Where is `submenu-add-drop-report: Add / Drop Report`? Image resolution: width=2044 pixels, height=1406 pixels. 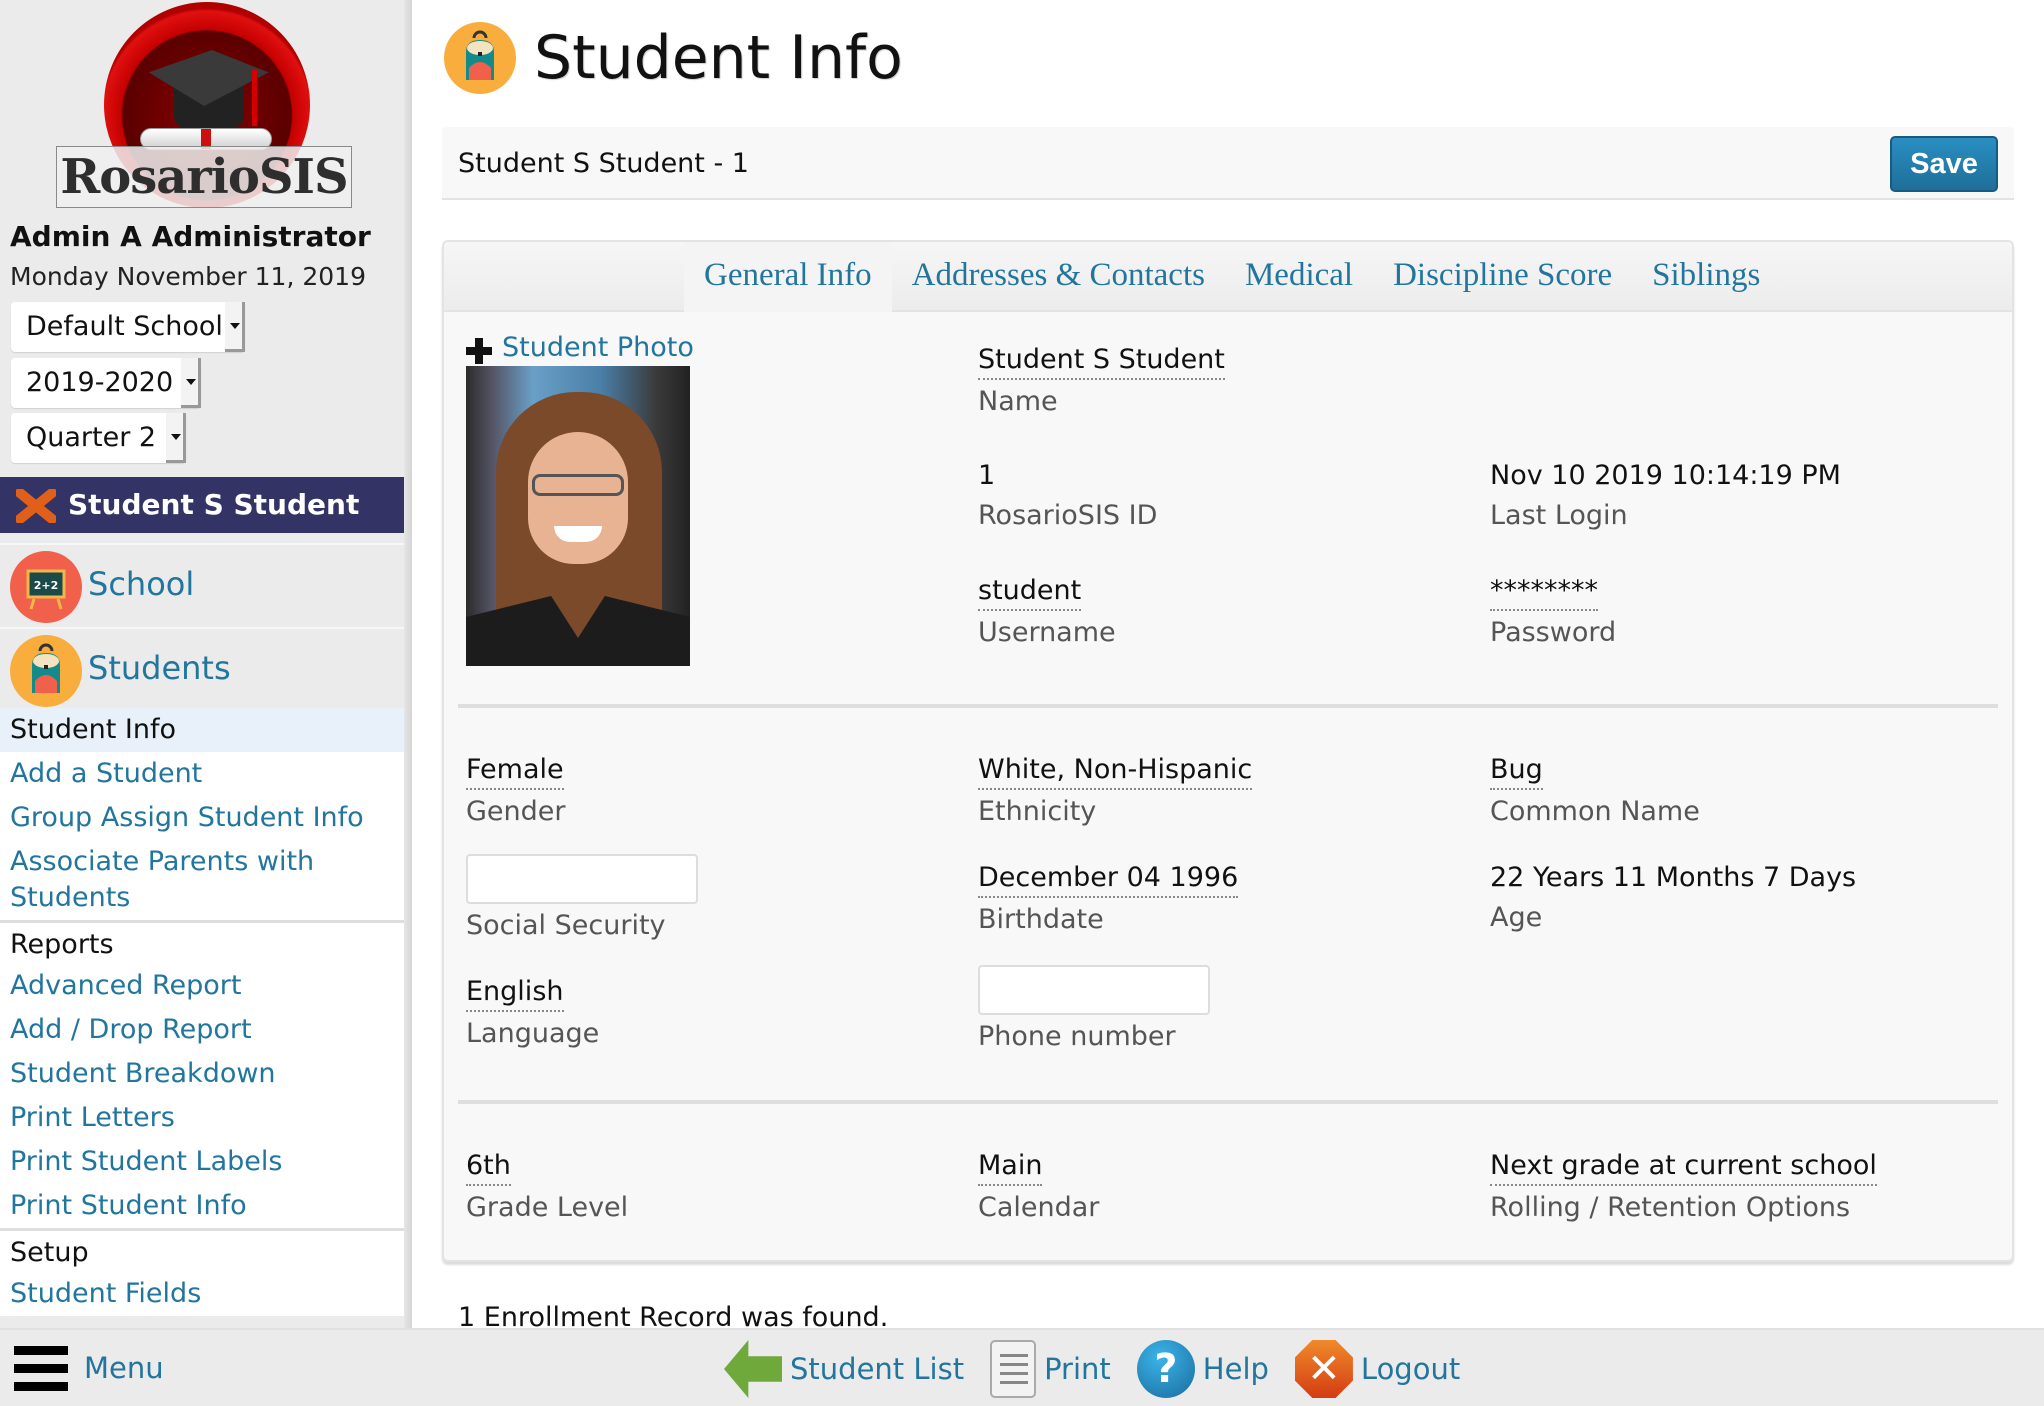 submenu-add-drop-report: Add / Drop Report is located at coordinates (205, 1030).